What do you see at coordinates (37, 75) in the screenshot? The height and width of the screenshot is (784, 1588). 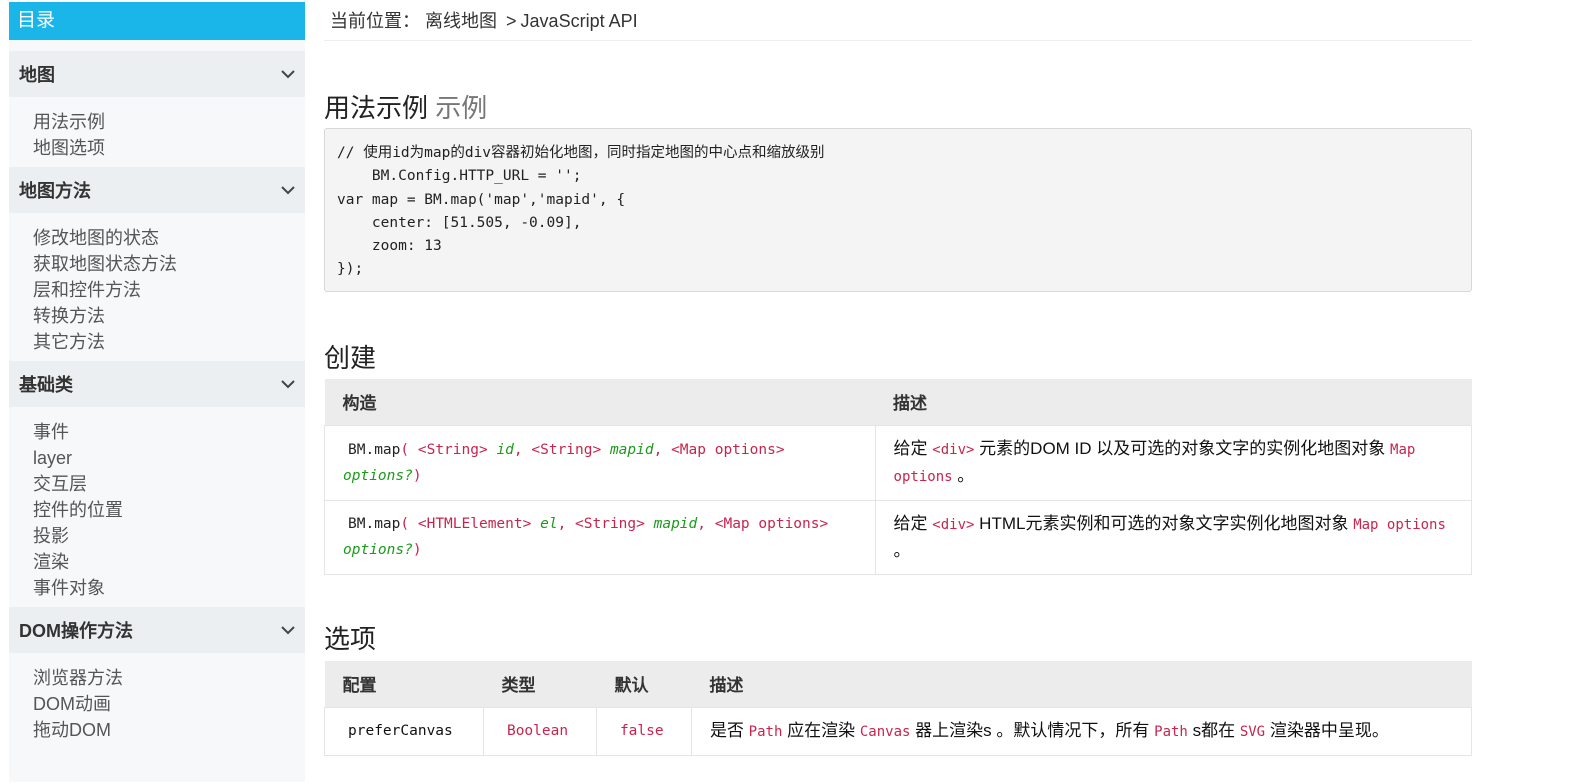 I see `sidebar-group-label: 地图` at bounding box center [37, 75].